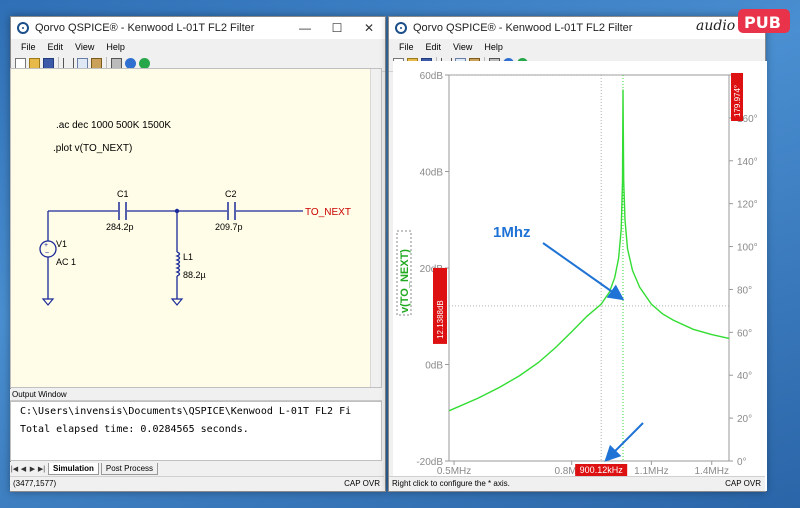  I want to click on maximize-button: ☐, so click(337, 28).